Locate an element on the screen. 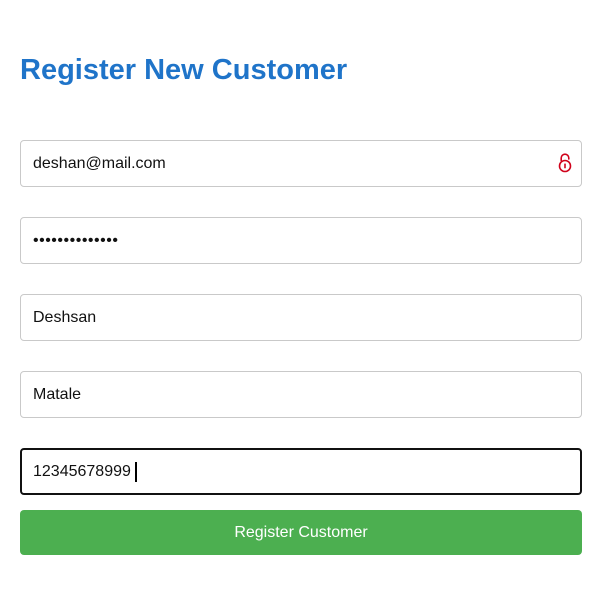 This screenshot has height=606, width=611. email-field is located at coordinates (301, 163).